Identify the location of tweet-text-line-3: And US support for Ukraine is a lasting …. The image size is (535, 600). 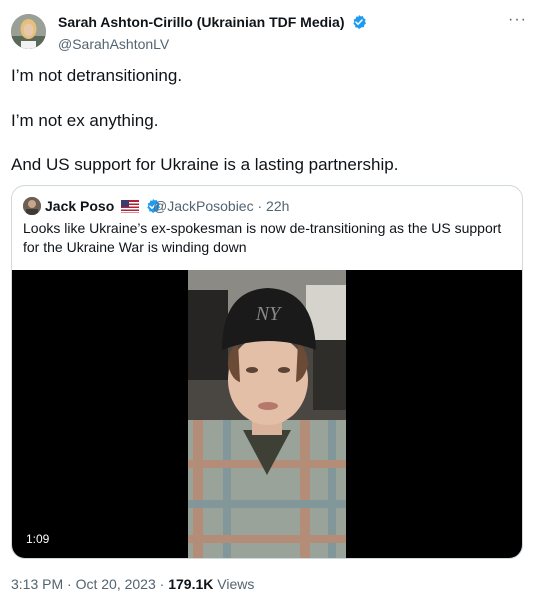
(205, 164).